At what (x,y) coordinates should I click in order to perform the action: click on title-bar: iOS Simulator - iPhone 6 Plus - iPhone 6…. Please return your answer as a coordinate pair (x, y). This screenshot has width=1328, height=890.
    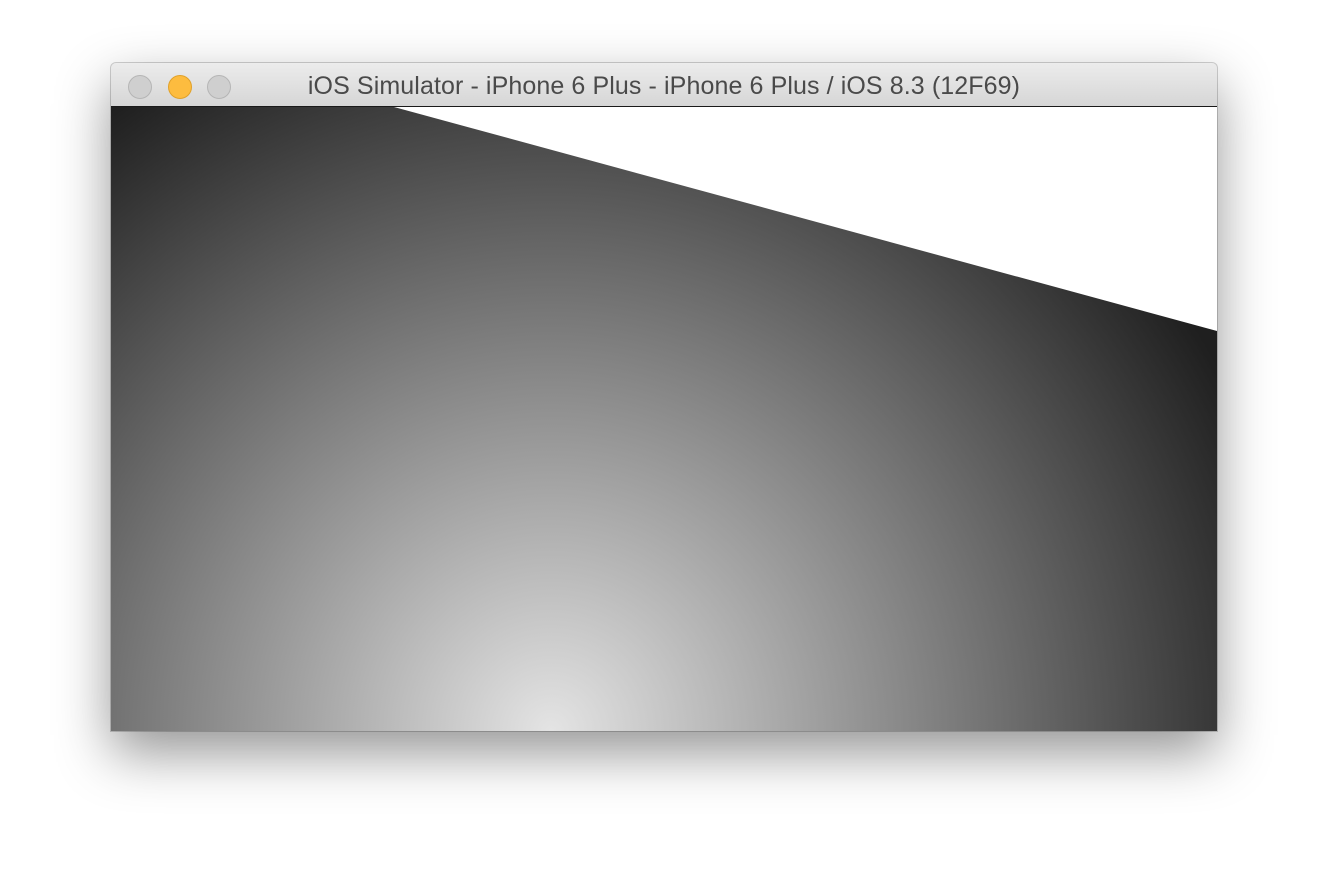
    Looking at the image, I should click on (664, 85).